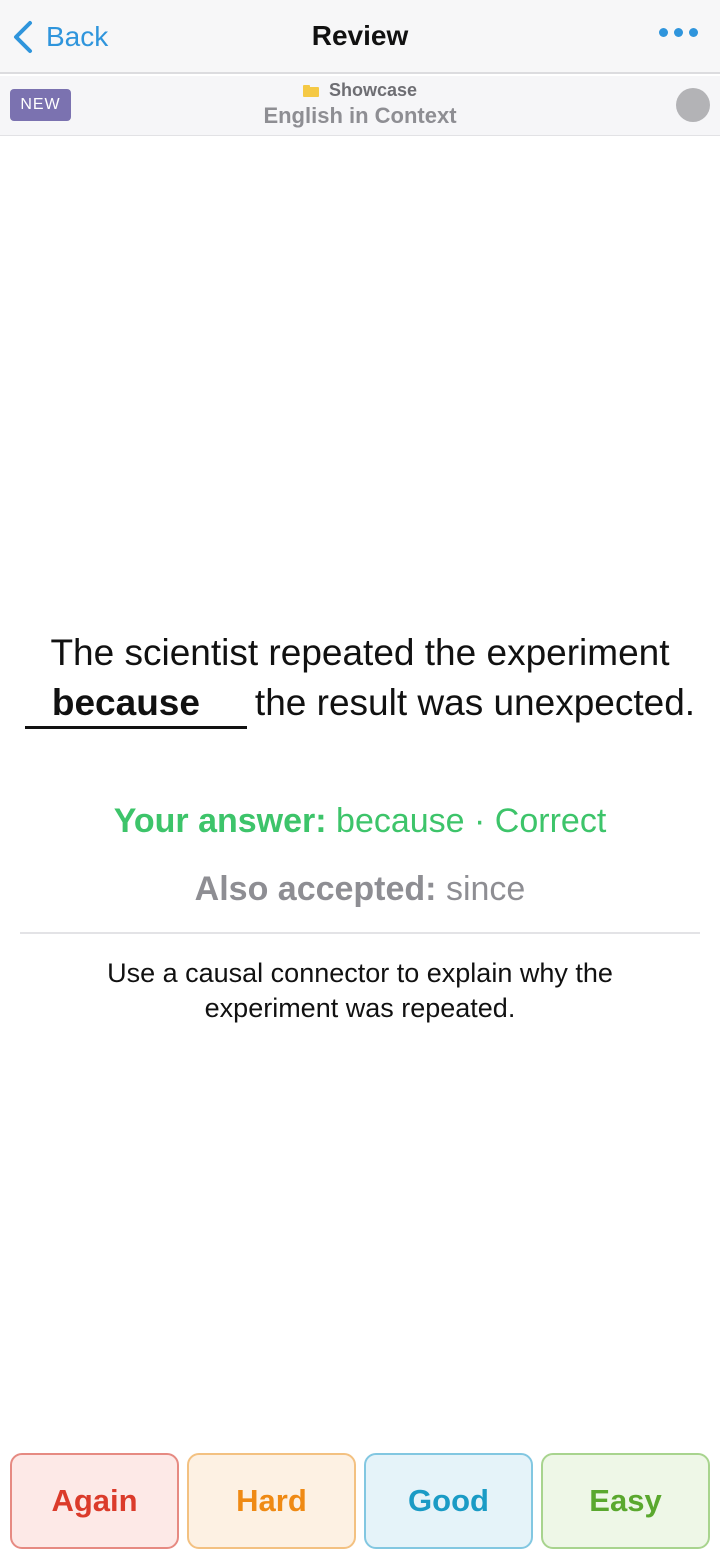 The image size is (720, 1558). What do you see at coordinates (485, 889) in the screenshot?
I see `also-accepted-value: since` at bounding box center [485, 889].